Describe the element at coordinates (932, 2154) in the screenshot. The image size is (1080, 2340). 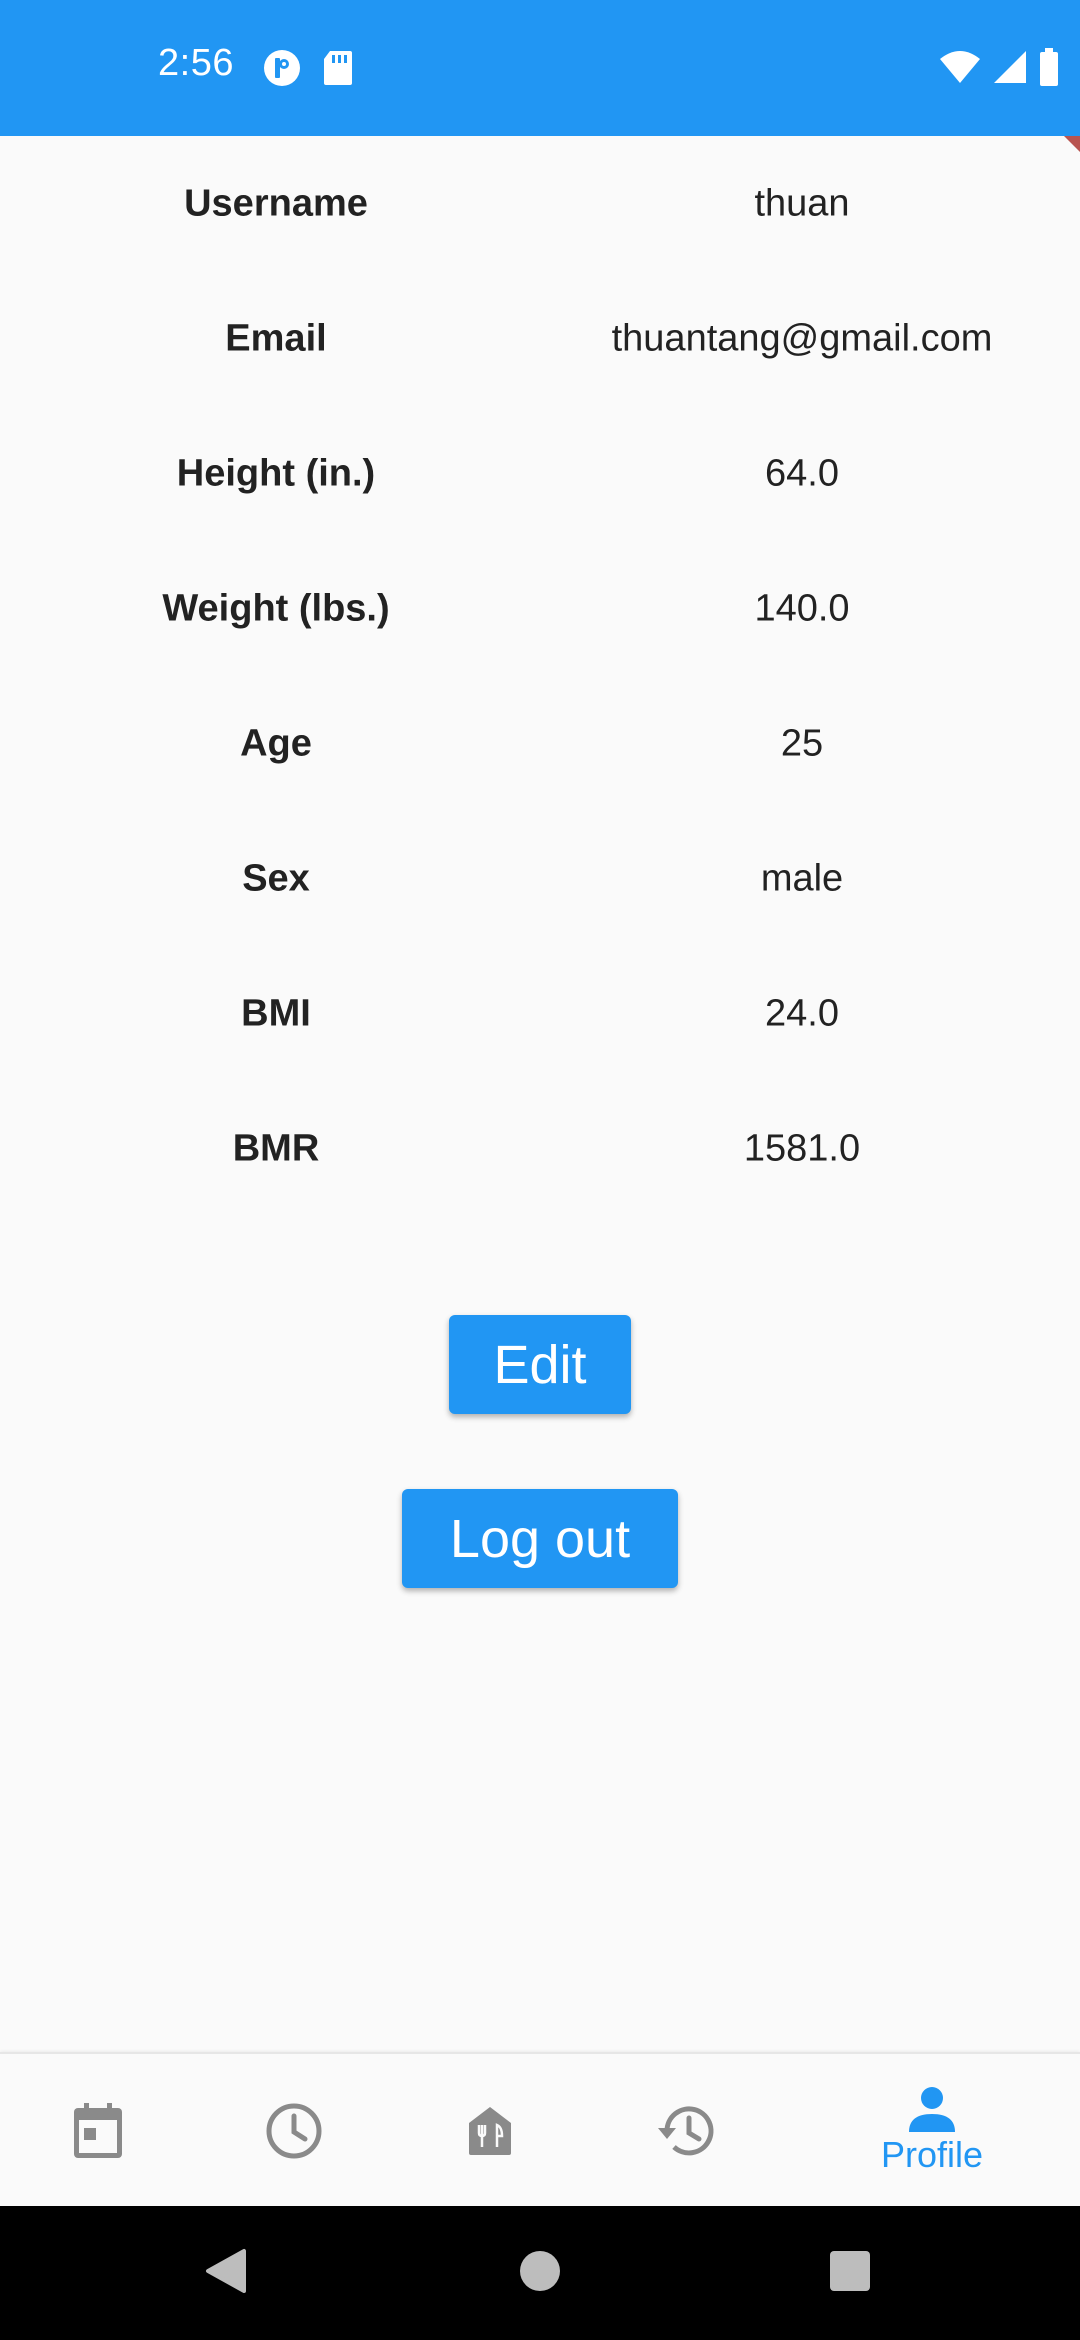
I see `nav-label-profile: Profile` at that location.